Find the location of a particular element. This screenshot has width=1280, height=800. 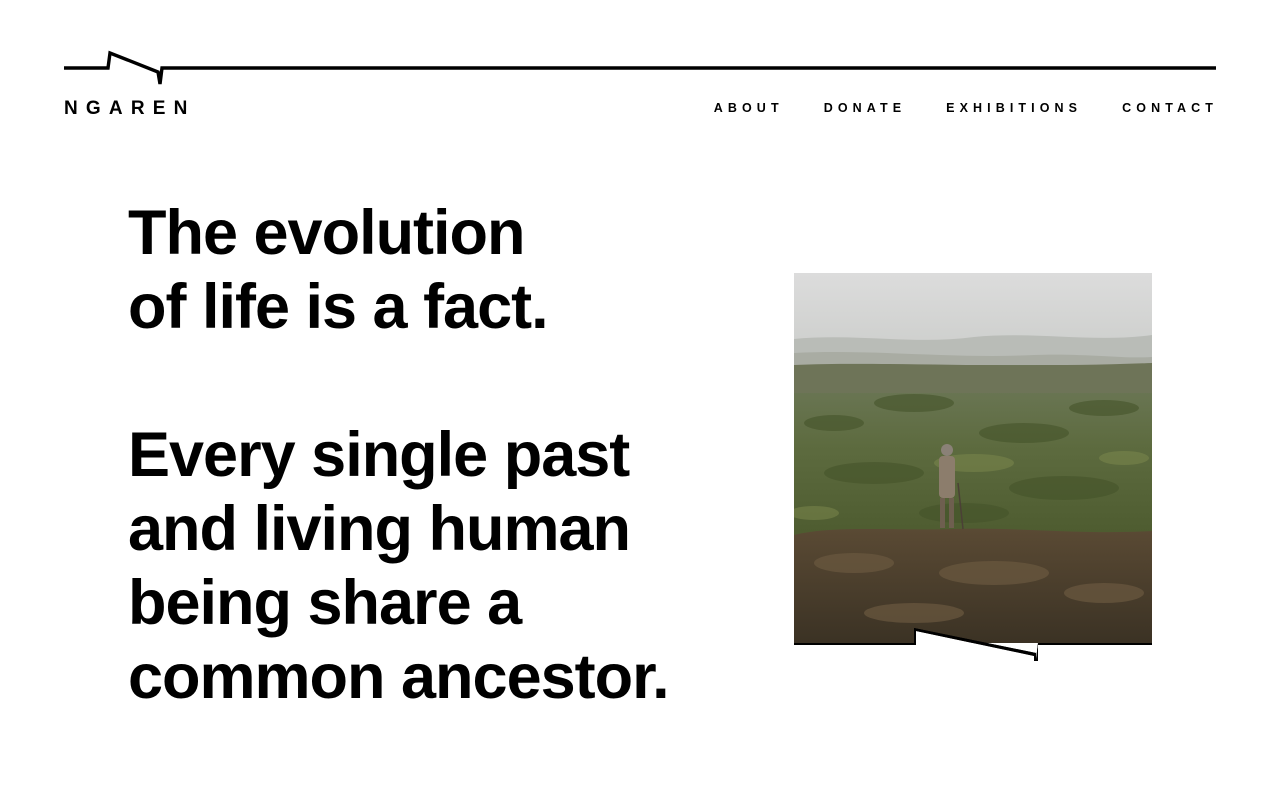

hero-line: and living human is located at coordinates (379, 529).